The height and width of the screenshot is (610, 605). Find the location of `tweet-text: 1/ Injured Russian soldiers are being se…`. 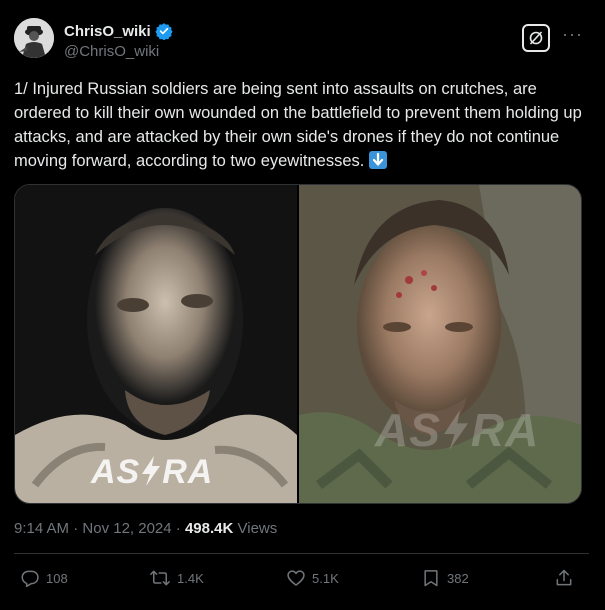

tweet-text: 1/ Injured Russian soldiers are being se… is located at coordinates (301, 125).